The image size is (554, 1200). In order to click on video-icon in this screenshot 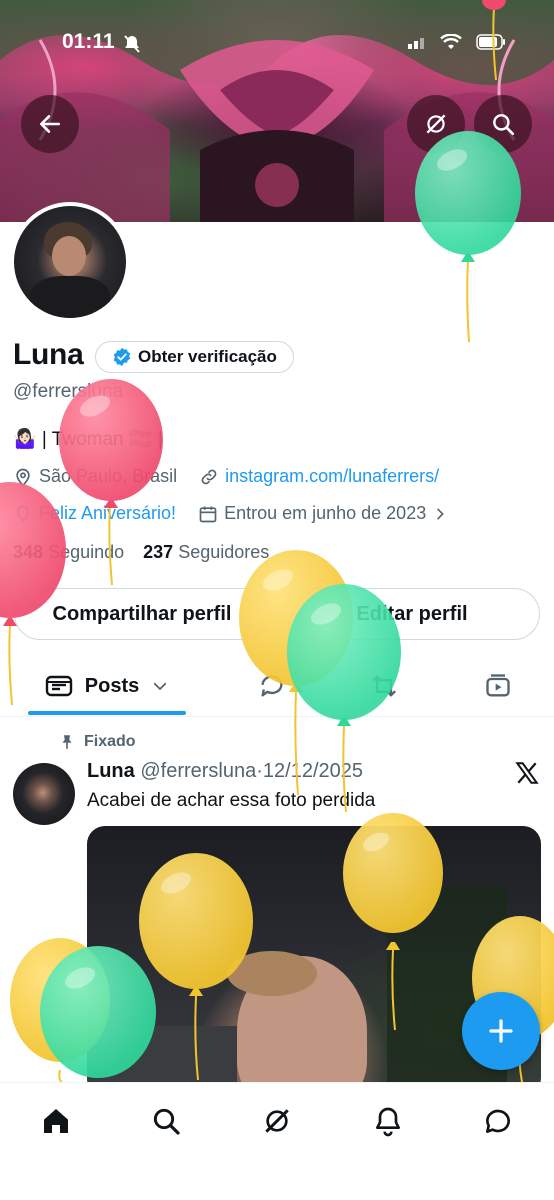, I will do `click(498, 685)`.